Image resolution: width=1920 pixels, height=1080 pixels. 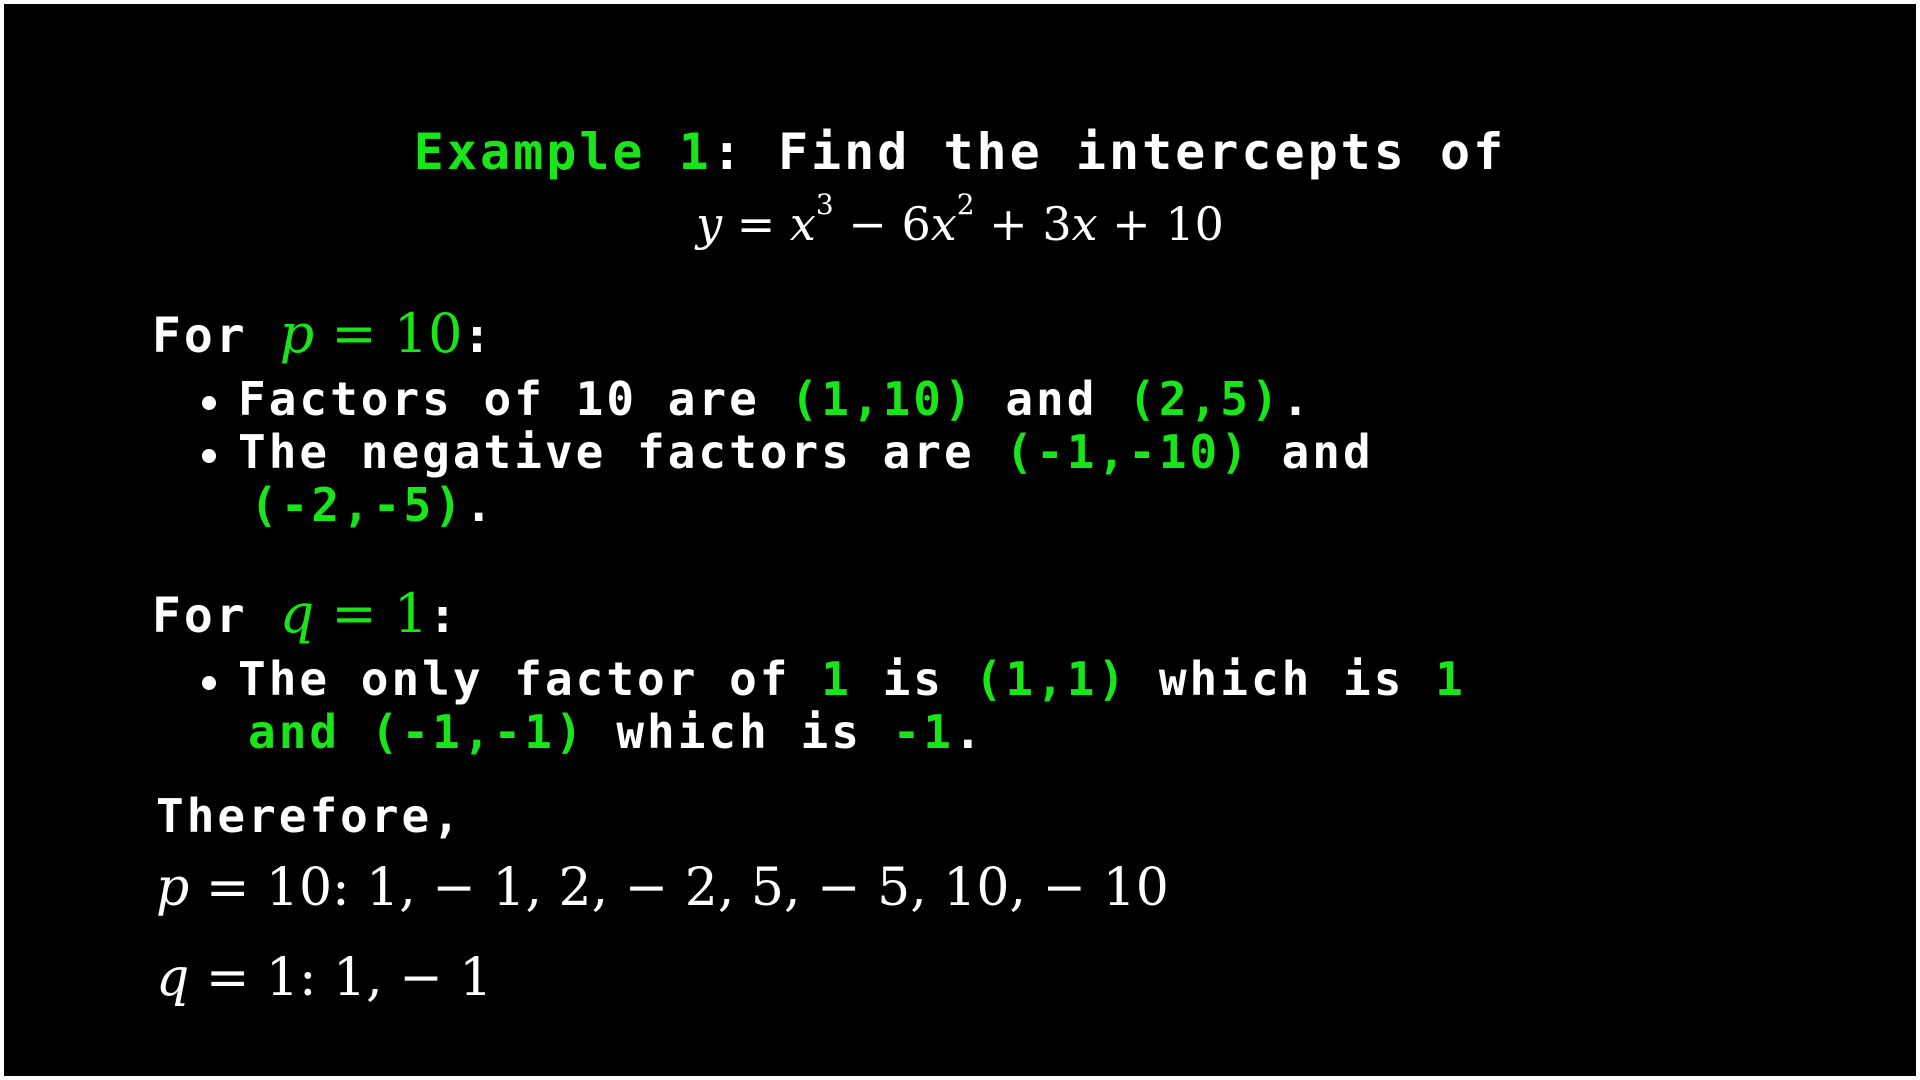 I want to click on eq-exp-2: 2, so click(x=965, y=204).